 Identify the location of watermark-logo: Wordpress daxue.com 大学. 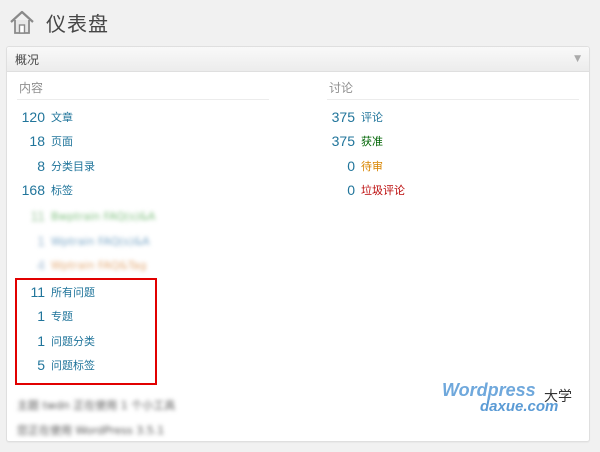
(514, 400).